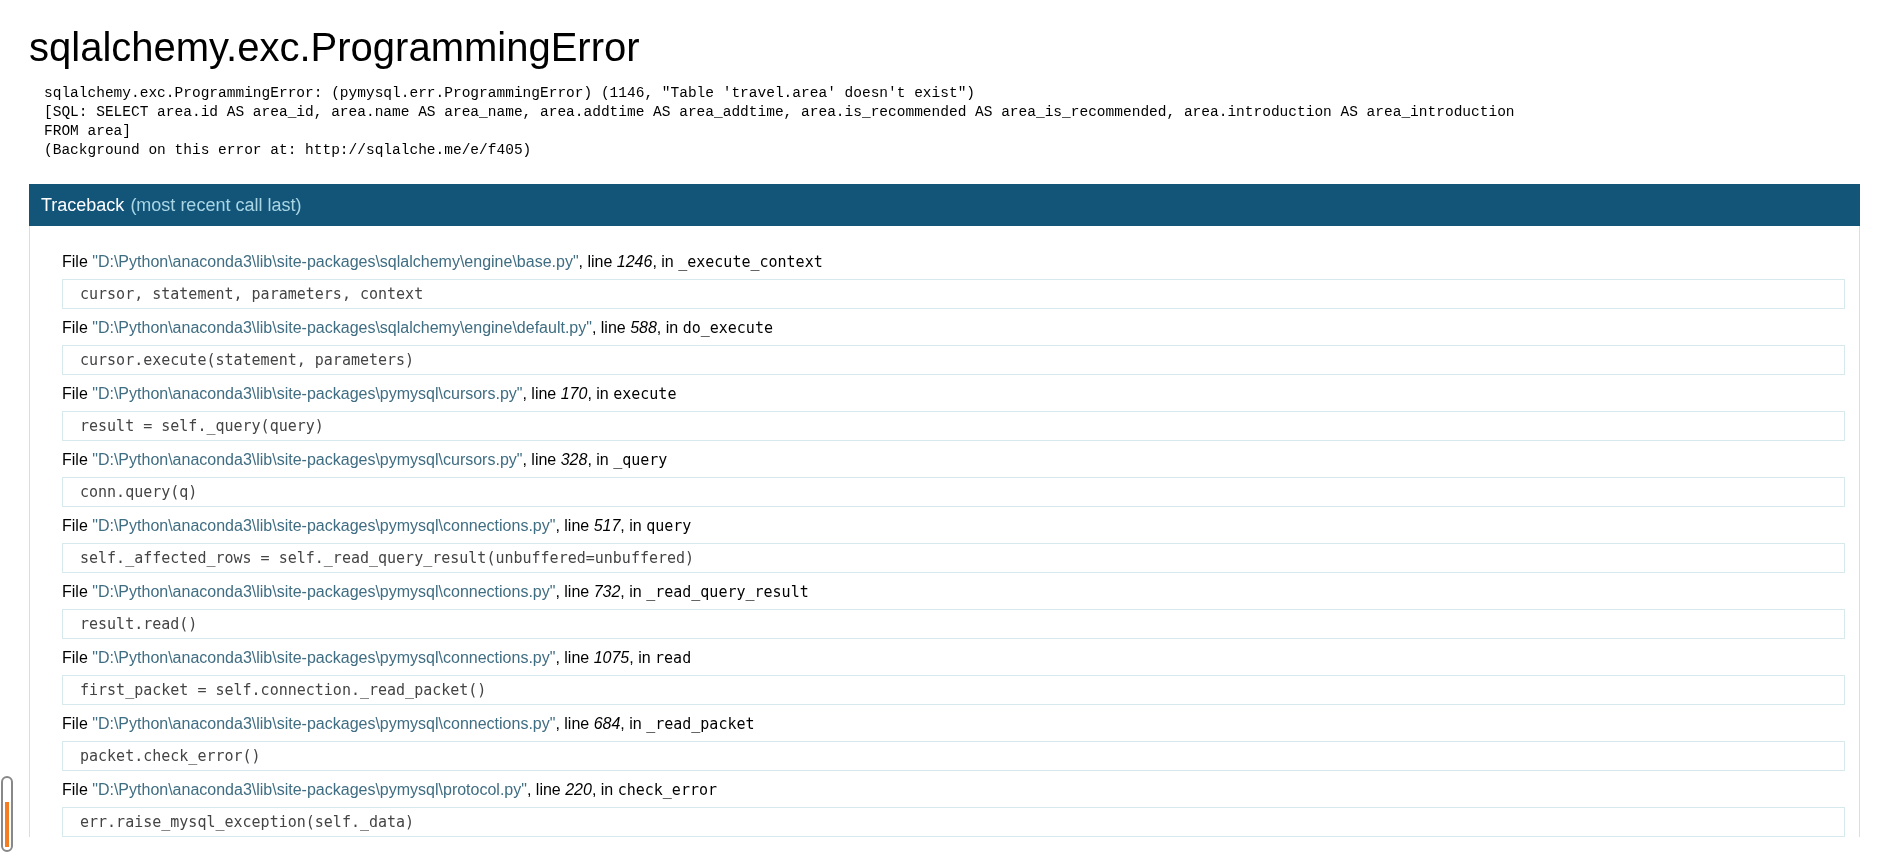 Image resolution: width=1878 pixels, height=856 pixels. What do you see at coordinates (780, 112) in the screenshot?
I see `error-message-line: [SQL: SELECT area.id AS area_id, area.name AS area_name, area.addtime AS area_addtime, area.is_recommended AS area_is_recommended, area.introduction AS area_introduction` at bounding box center [780, 112].